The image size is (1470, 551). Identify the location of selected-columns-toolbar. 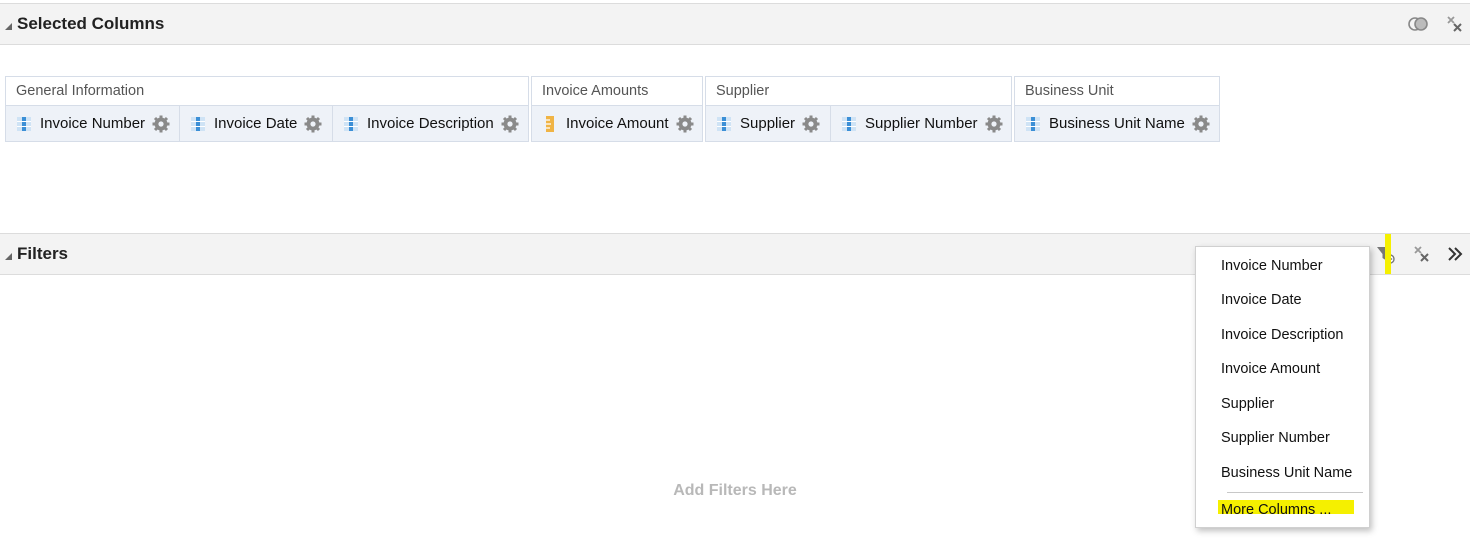
(1438, 24).